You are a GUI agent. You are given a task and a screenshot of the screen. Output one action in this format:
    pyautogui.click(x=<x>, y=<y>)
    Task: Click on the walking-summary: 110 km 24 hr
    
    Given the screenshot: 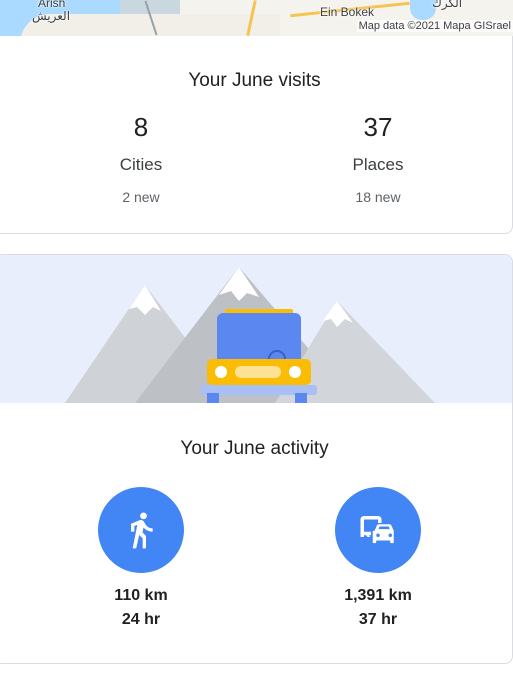 What is the action you would take?
    pyautogui.click(x=141, y=558)
    